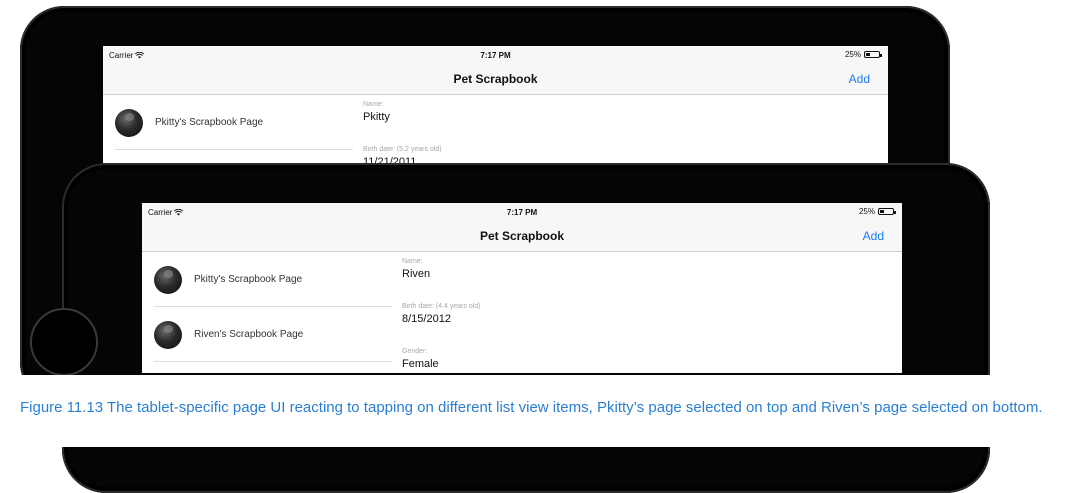 Image resolution: width=1077 pixels, height=493 pixels. I want to click on pet-list: Pkitty's Scrapbook Page, so click(228, 122).